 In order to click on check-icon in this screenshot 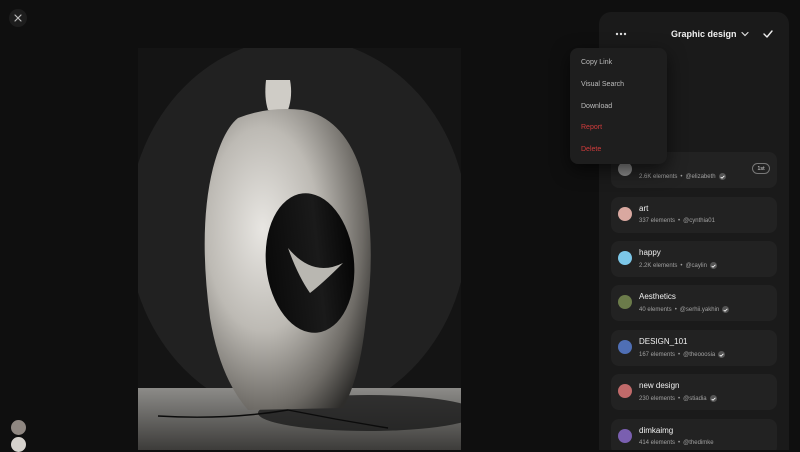, I will do `click(768, 34)`.